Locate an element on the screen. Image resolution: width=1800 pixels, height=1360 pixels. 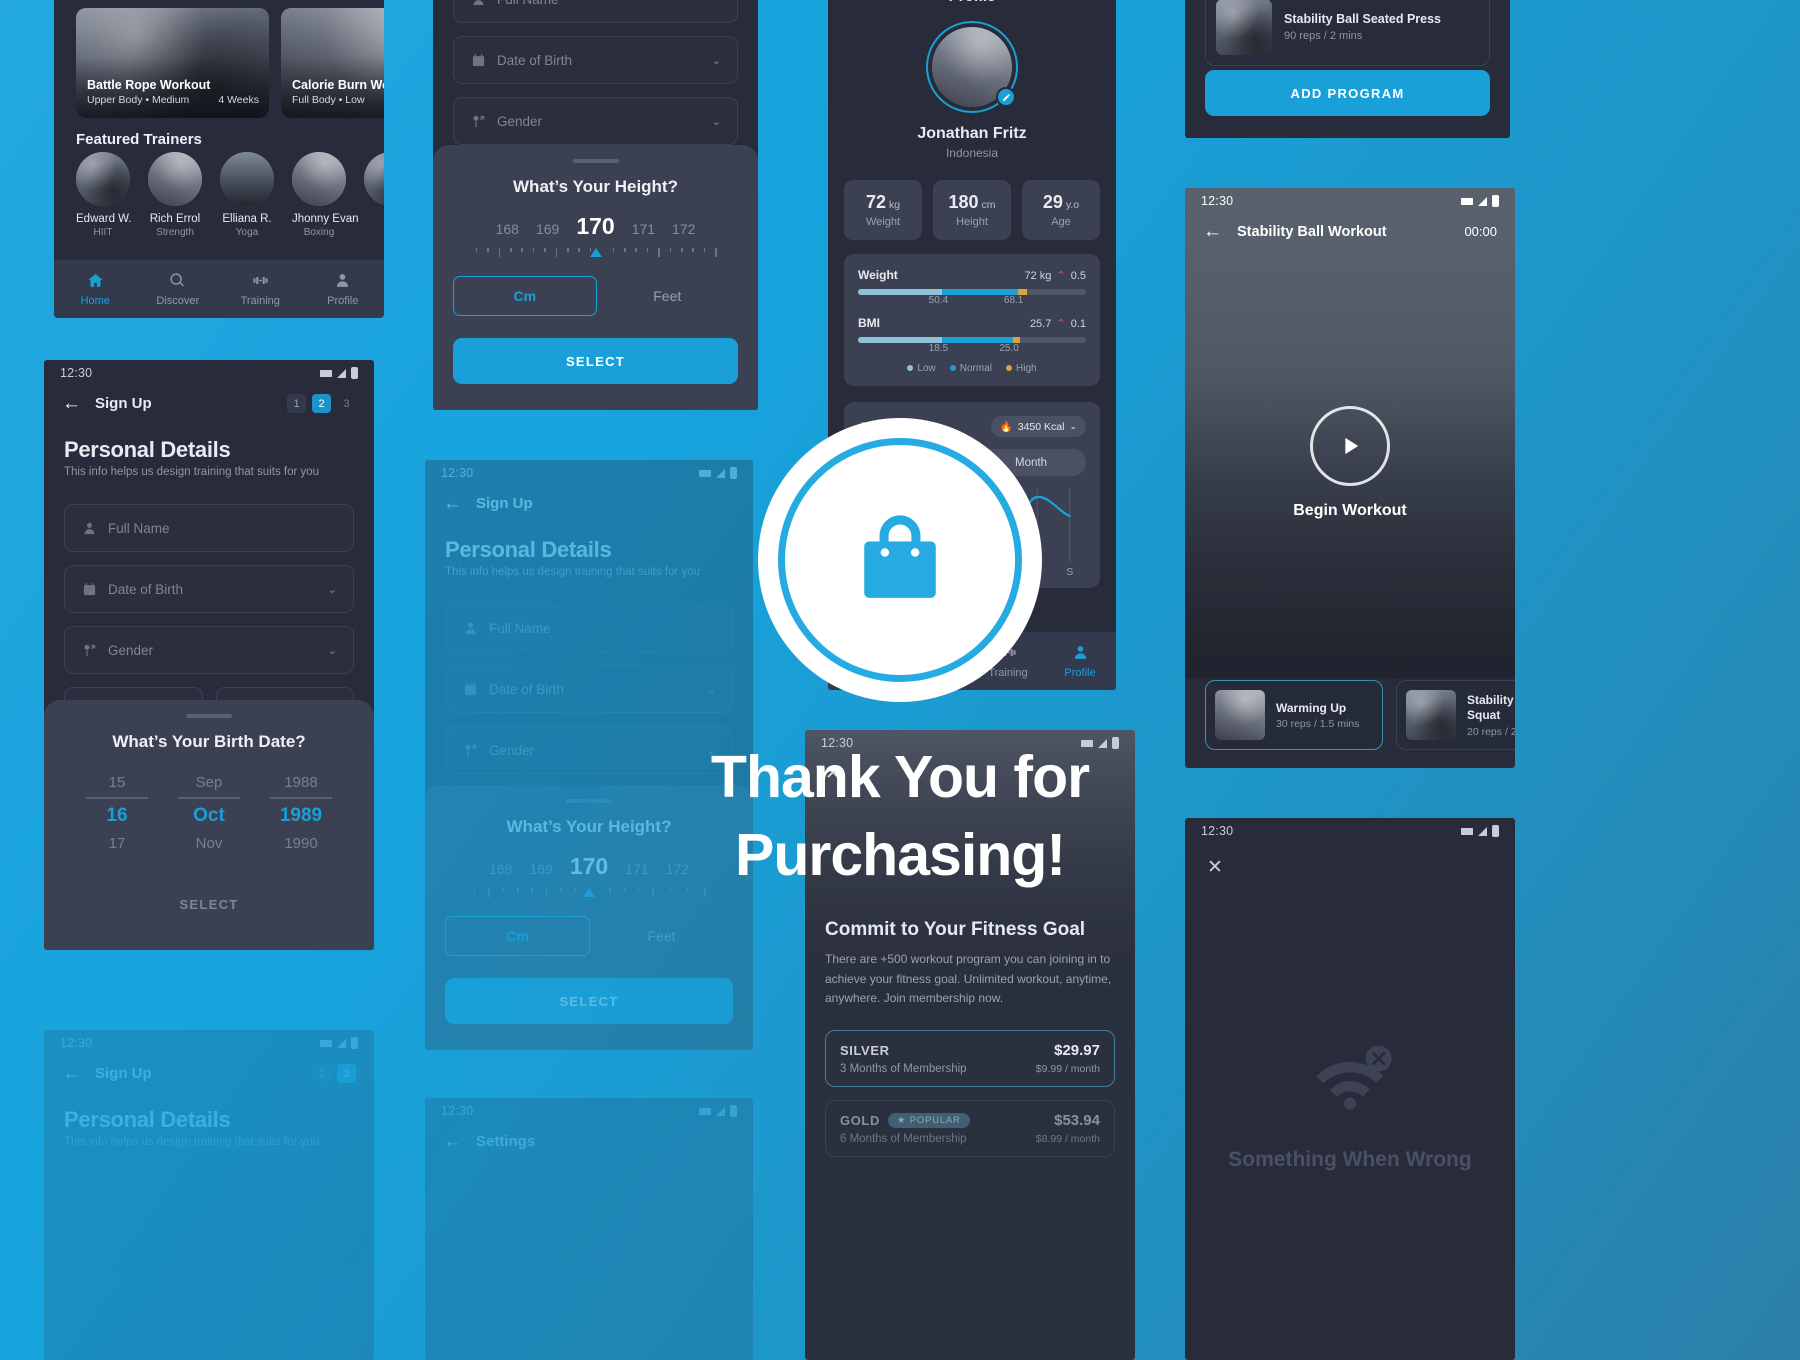
error-title: Something When Wrong is located at coordinates (1350, 1159).